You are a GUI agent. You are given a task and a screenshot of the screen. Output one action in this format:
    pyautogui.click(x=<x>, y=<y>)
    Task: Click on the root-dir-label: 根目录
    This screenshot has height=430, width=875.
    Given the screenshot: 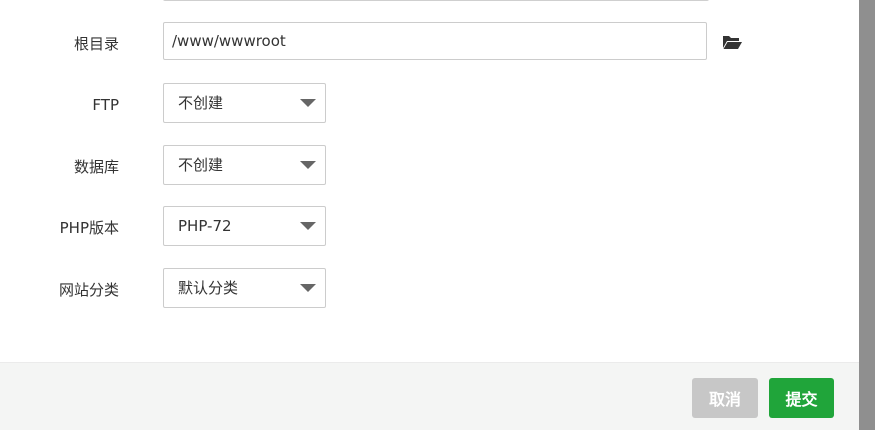 What is the action you would take?
    pyautogui.click(x=96, y=44)
    